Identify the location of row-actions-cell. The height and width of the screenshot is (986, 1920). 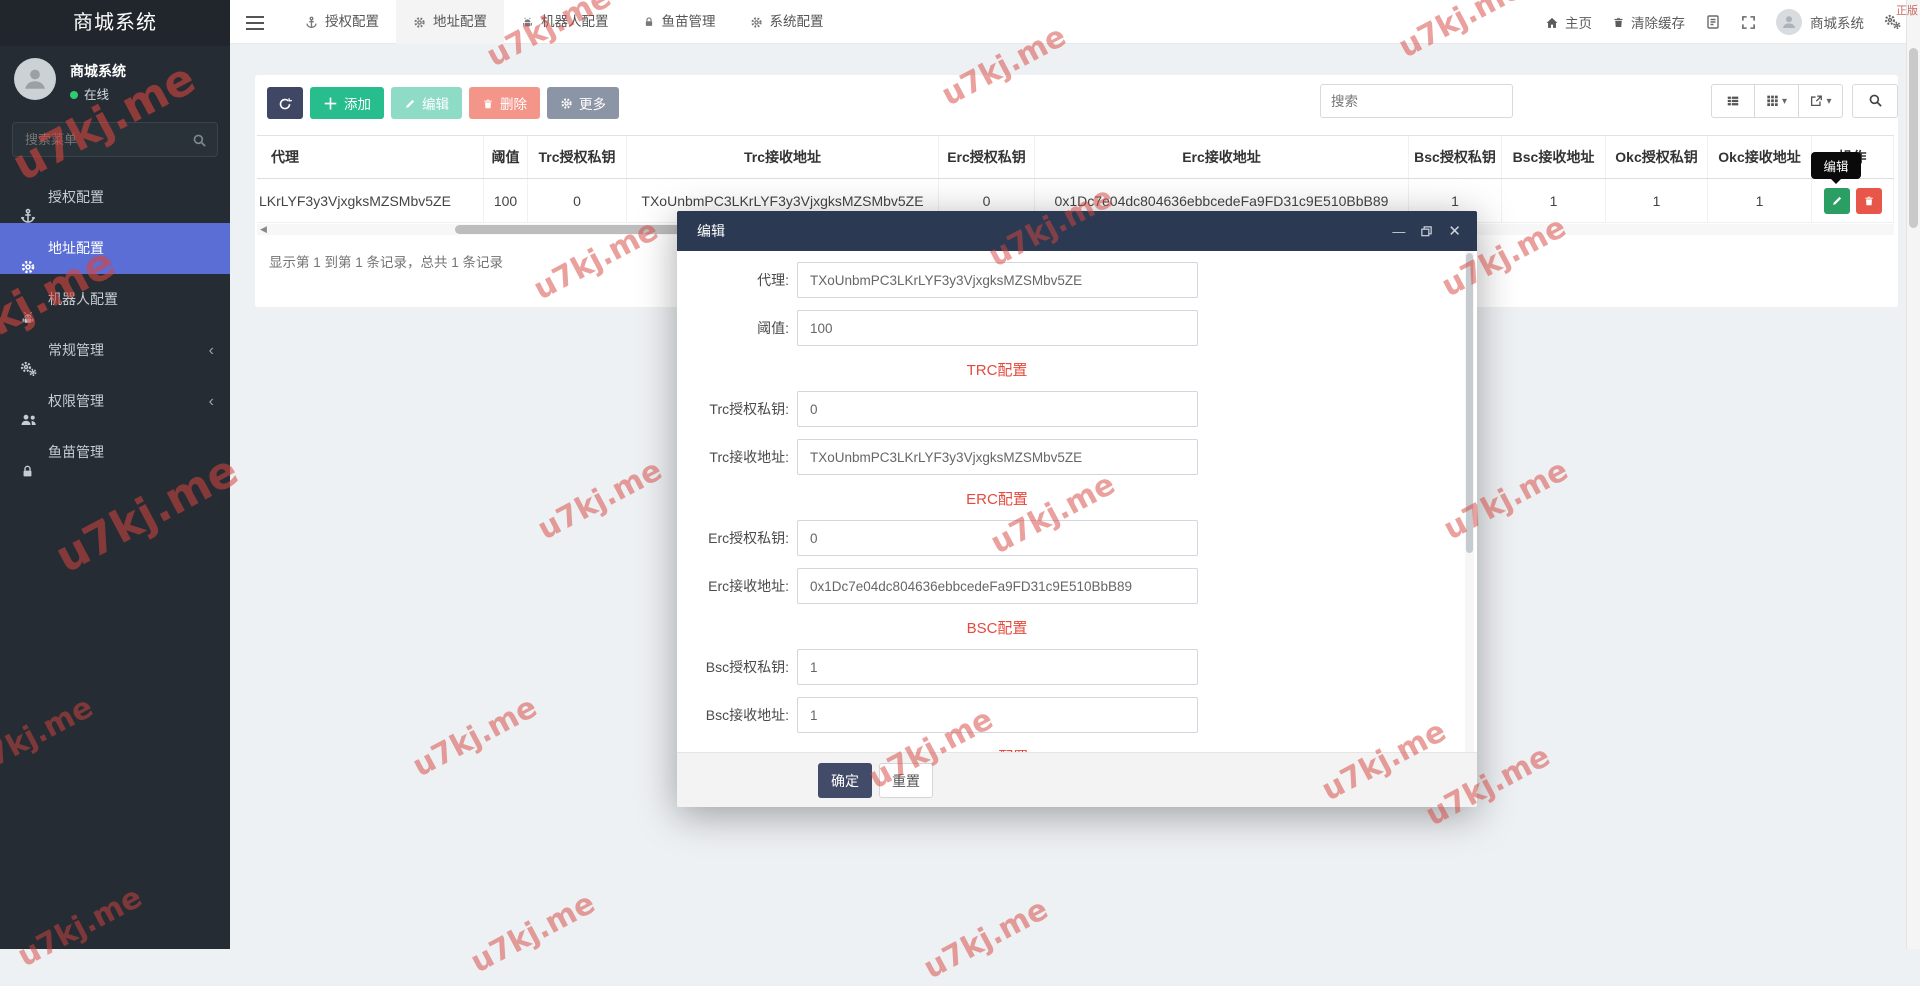
(1853, 200).